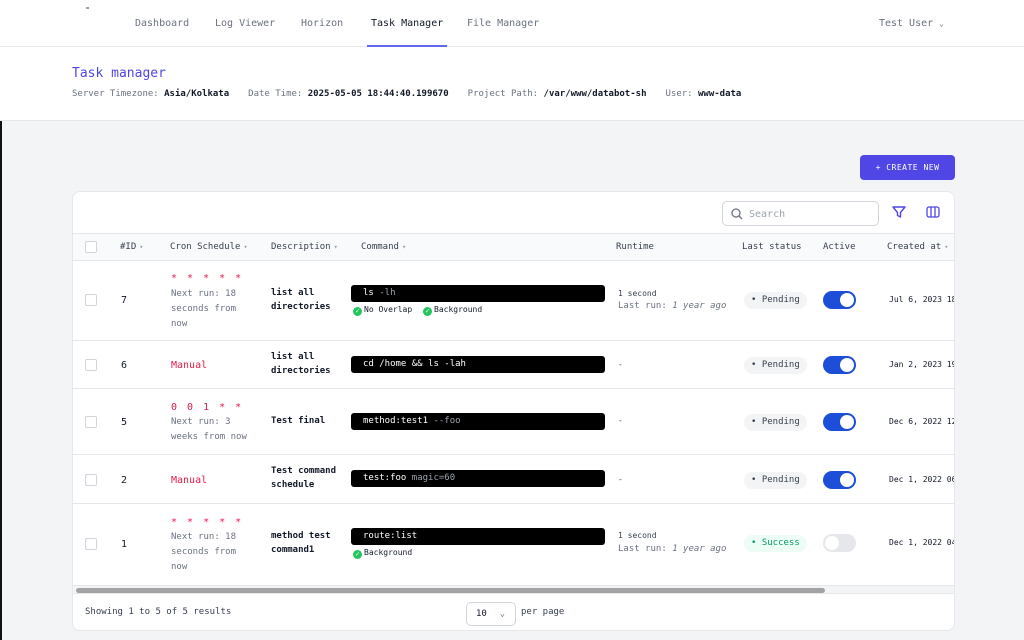 The height and width of the screenshot is (640, 1024). What do you see at coordinates (162, 23) in the screenshot?
I see `nav-dashboard: Dashboard` at bounding box center [162, 23].